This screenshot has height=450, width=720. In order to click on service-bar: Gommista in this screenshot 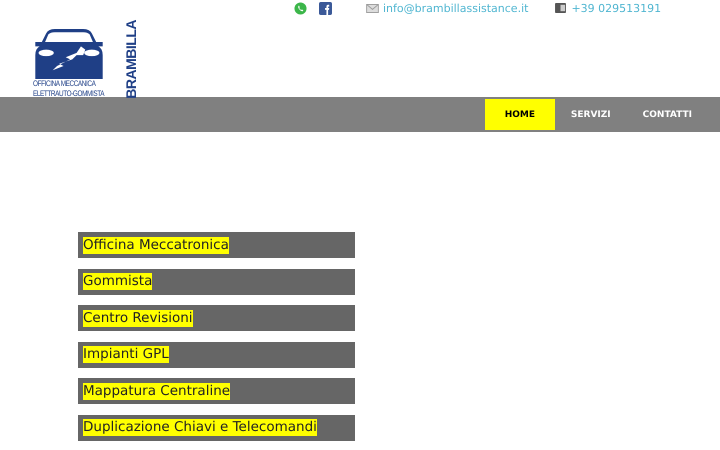, I will do `click(216, 281)`.